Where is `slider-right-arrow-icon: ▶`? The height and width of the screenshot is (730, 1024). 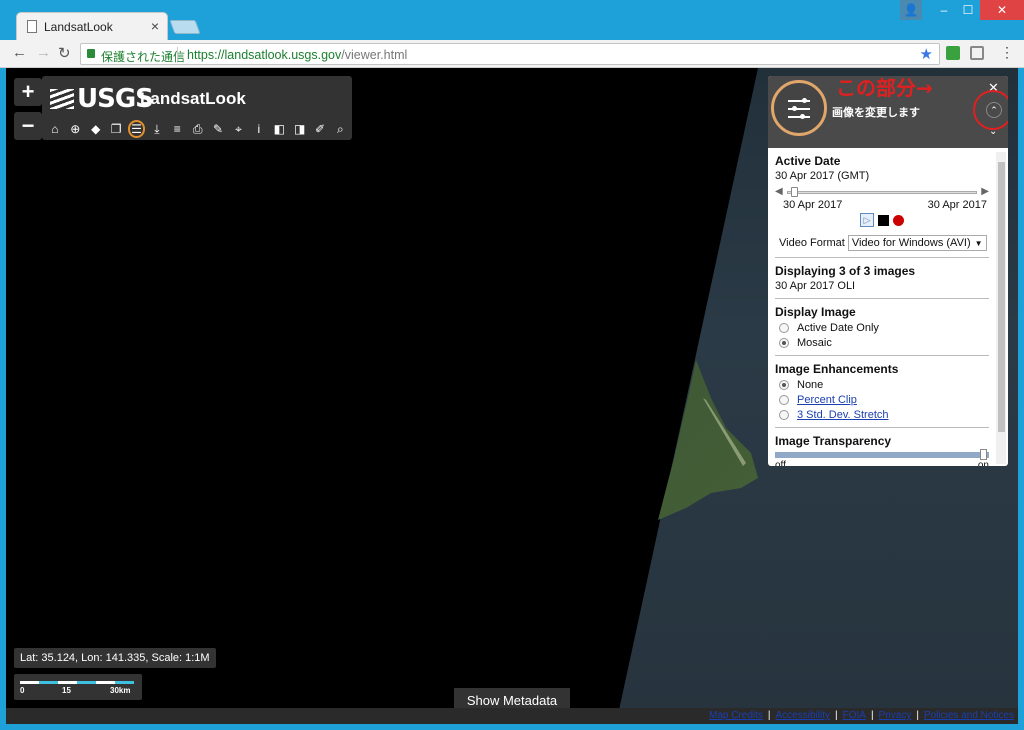 slider-right-arrow-icon: ▶ is located at coordinates (985, 191).